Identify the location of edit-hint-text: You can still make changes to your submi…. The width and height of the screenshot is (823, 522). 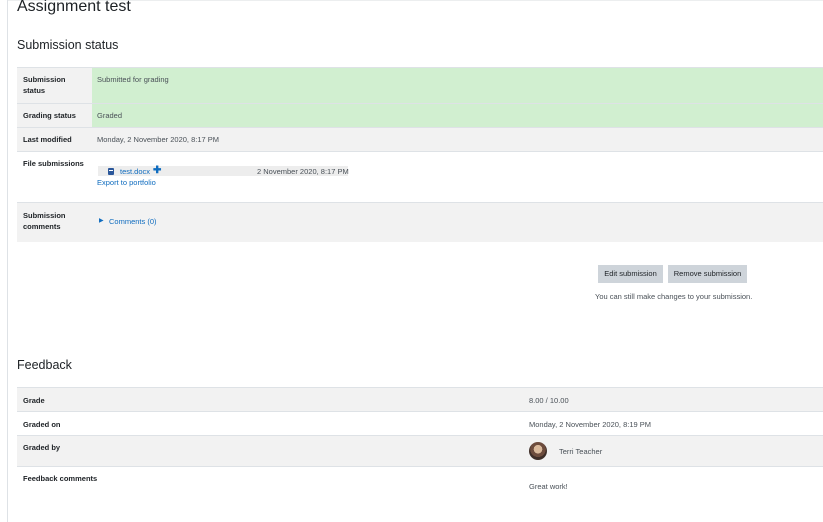
(674, 296).